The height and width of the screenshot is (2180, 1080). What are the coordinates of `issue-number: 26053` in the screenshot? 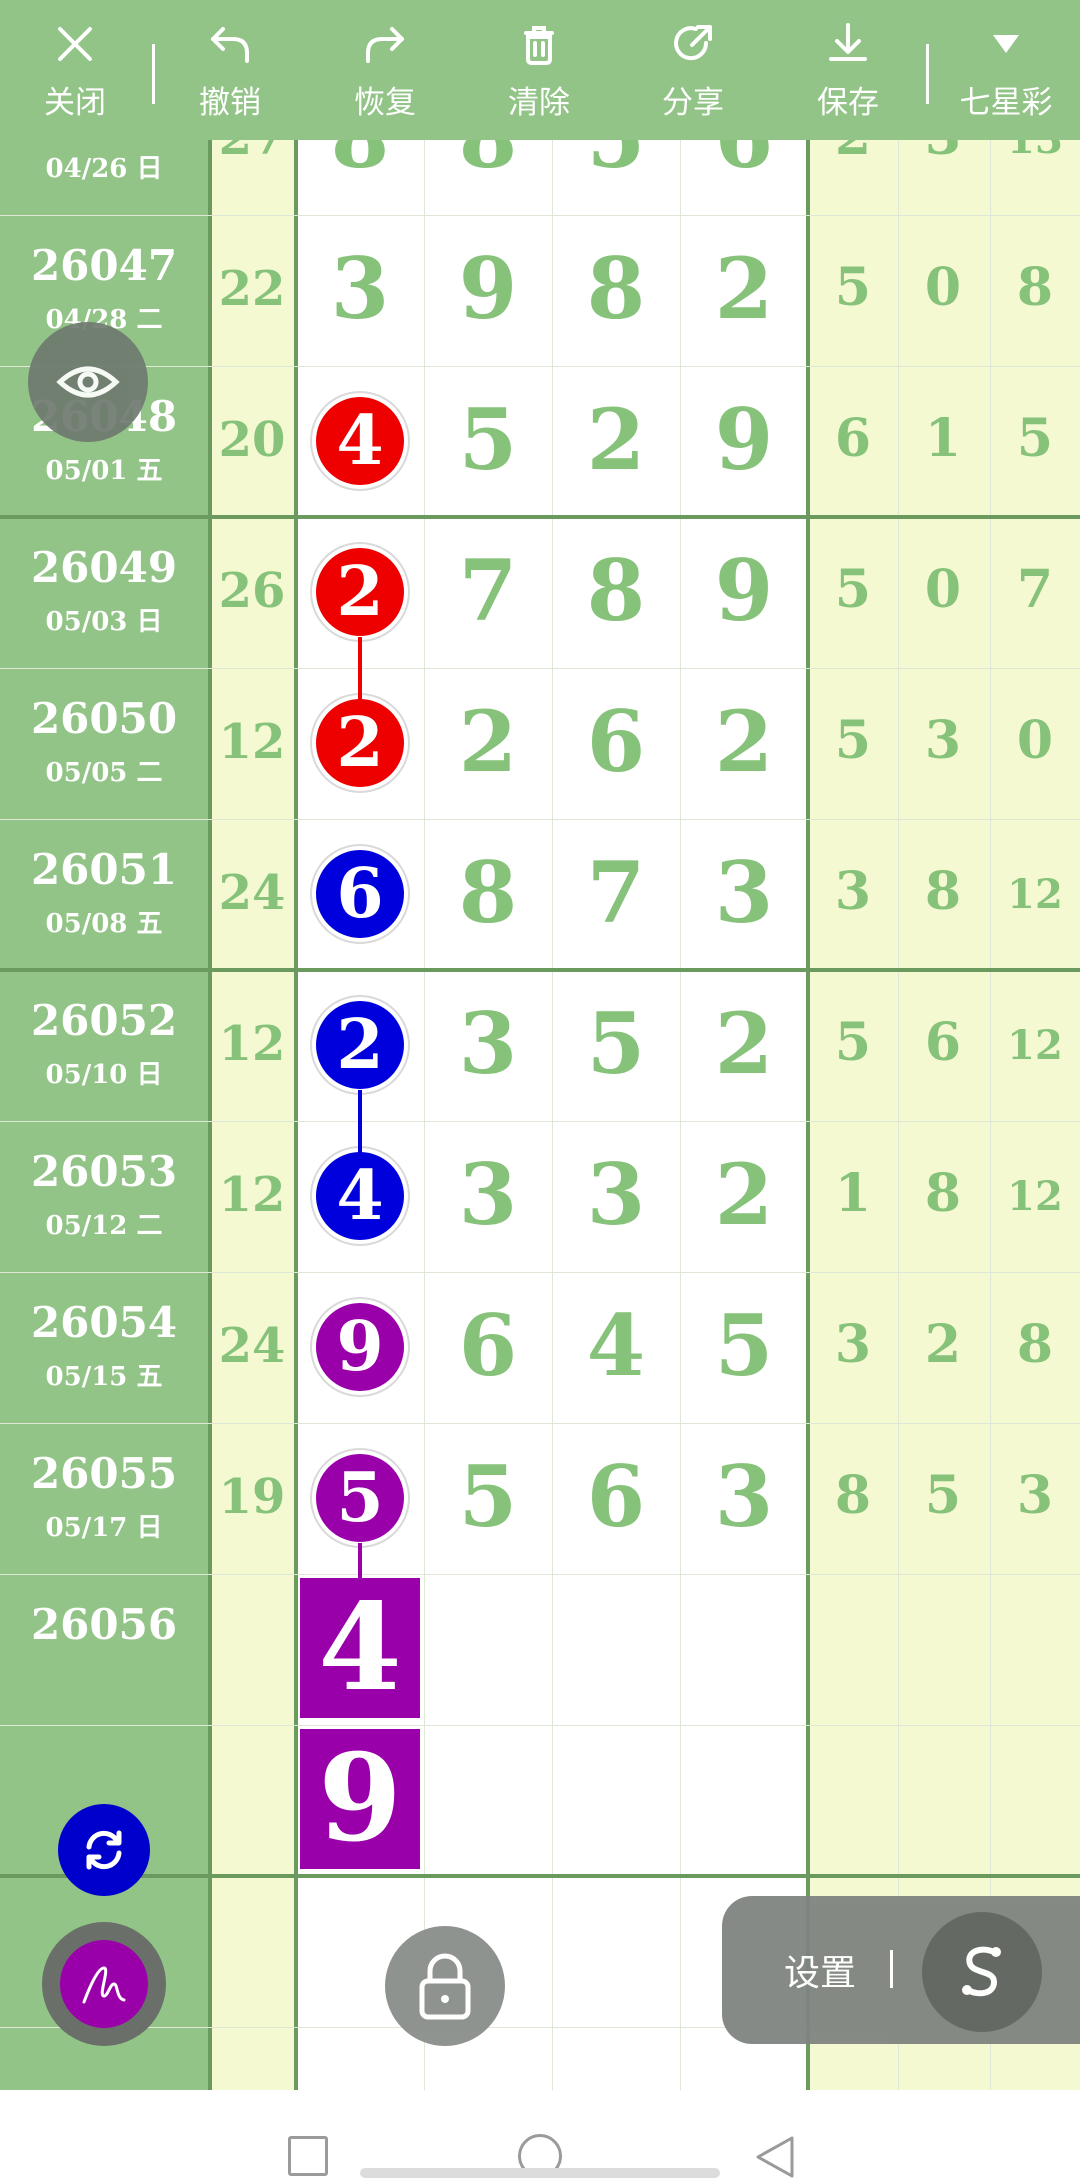 It's located at (104, 1171).